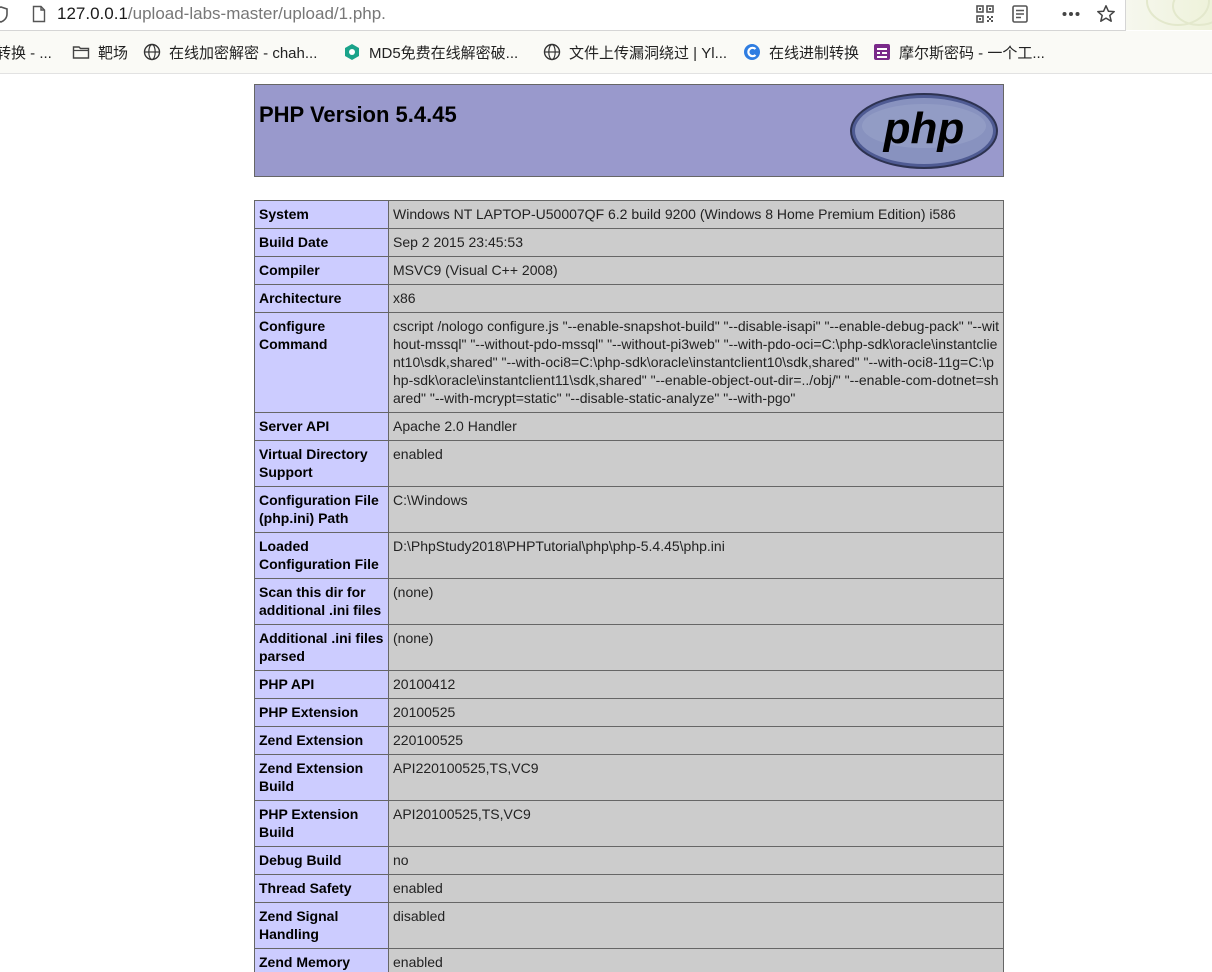 This screenshot has width=1212, height=972. What do you see at coordinates (814, 53) in the screenshot?
I see `bookmark-label: 在线进制转换` at bounding box center [814, 53].